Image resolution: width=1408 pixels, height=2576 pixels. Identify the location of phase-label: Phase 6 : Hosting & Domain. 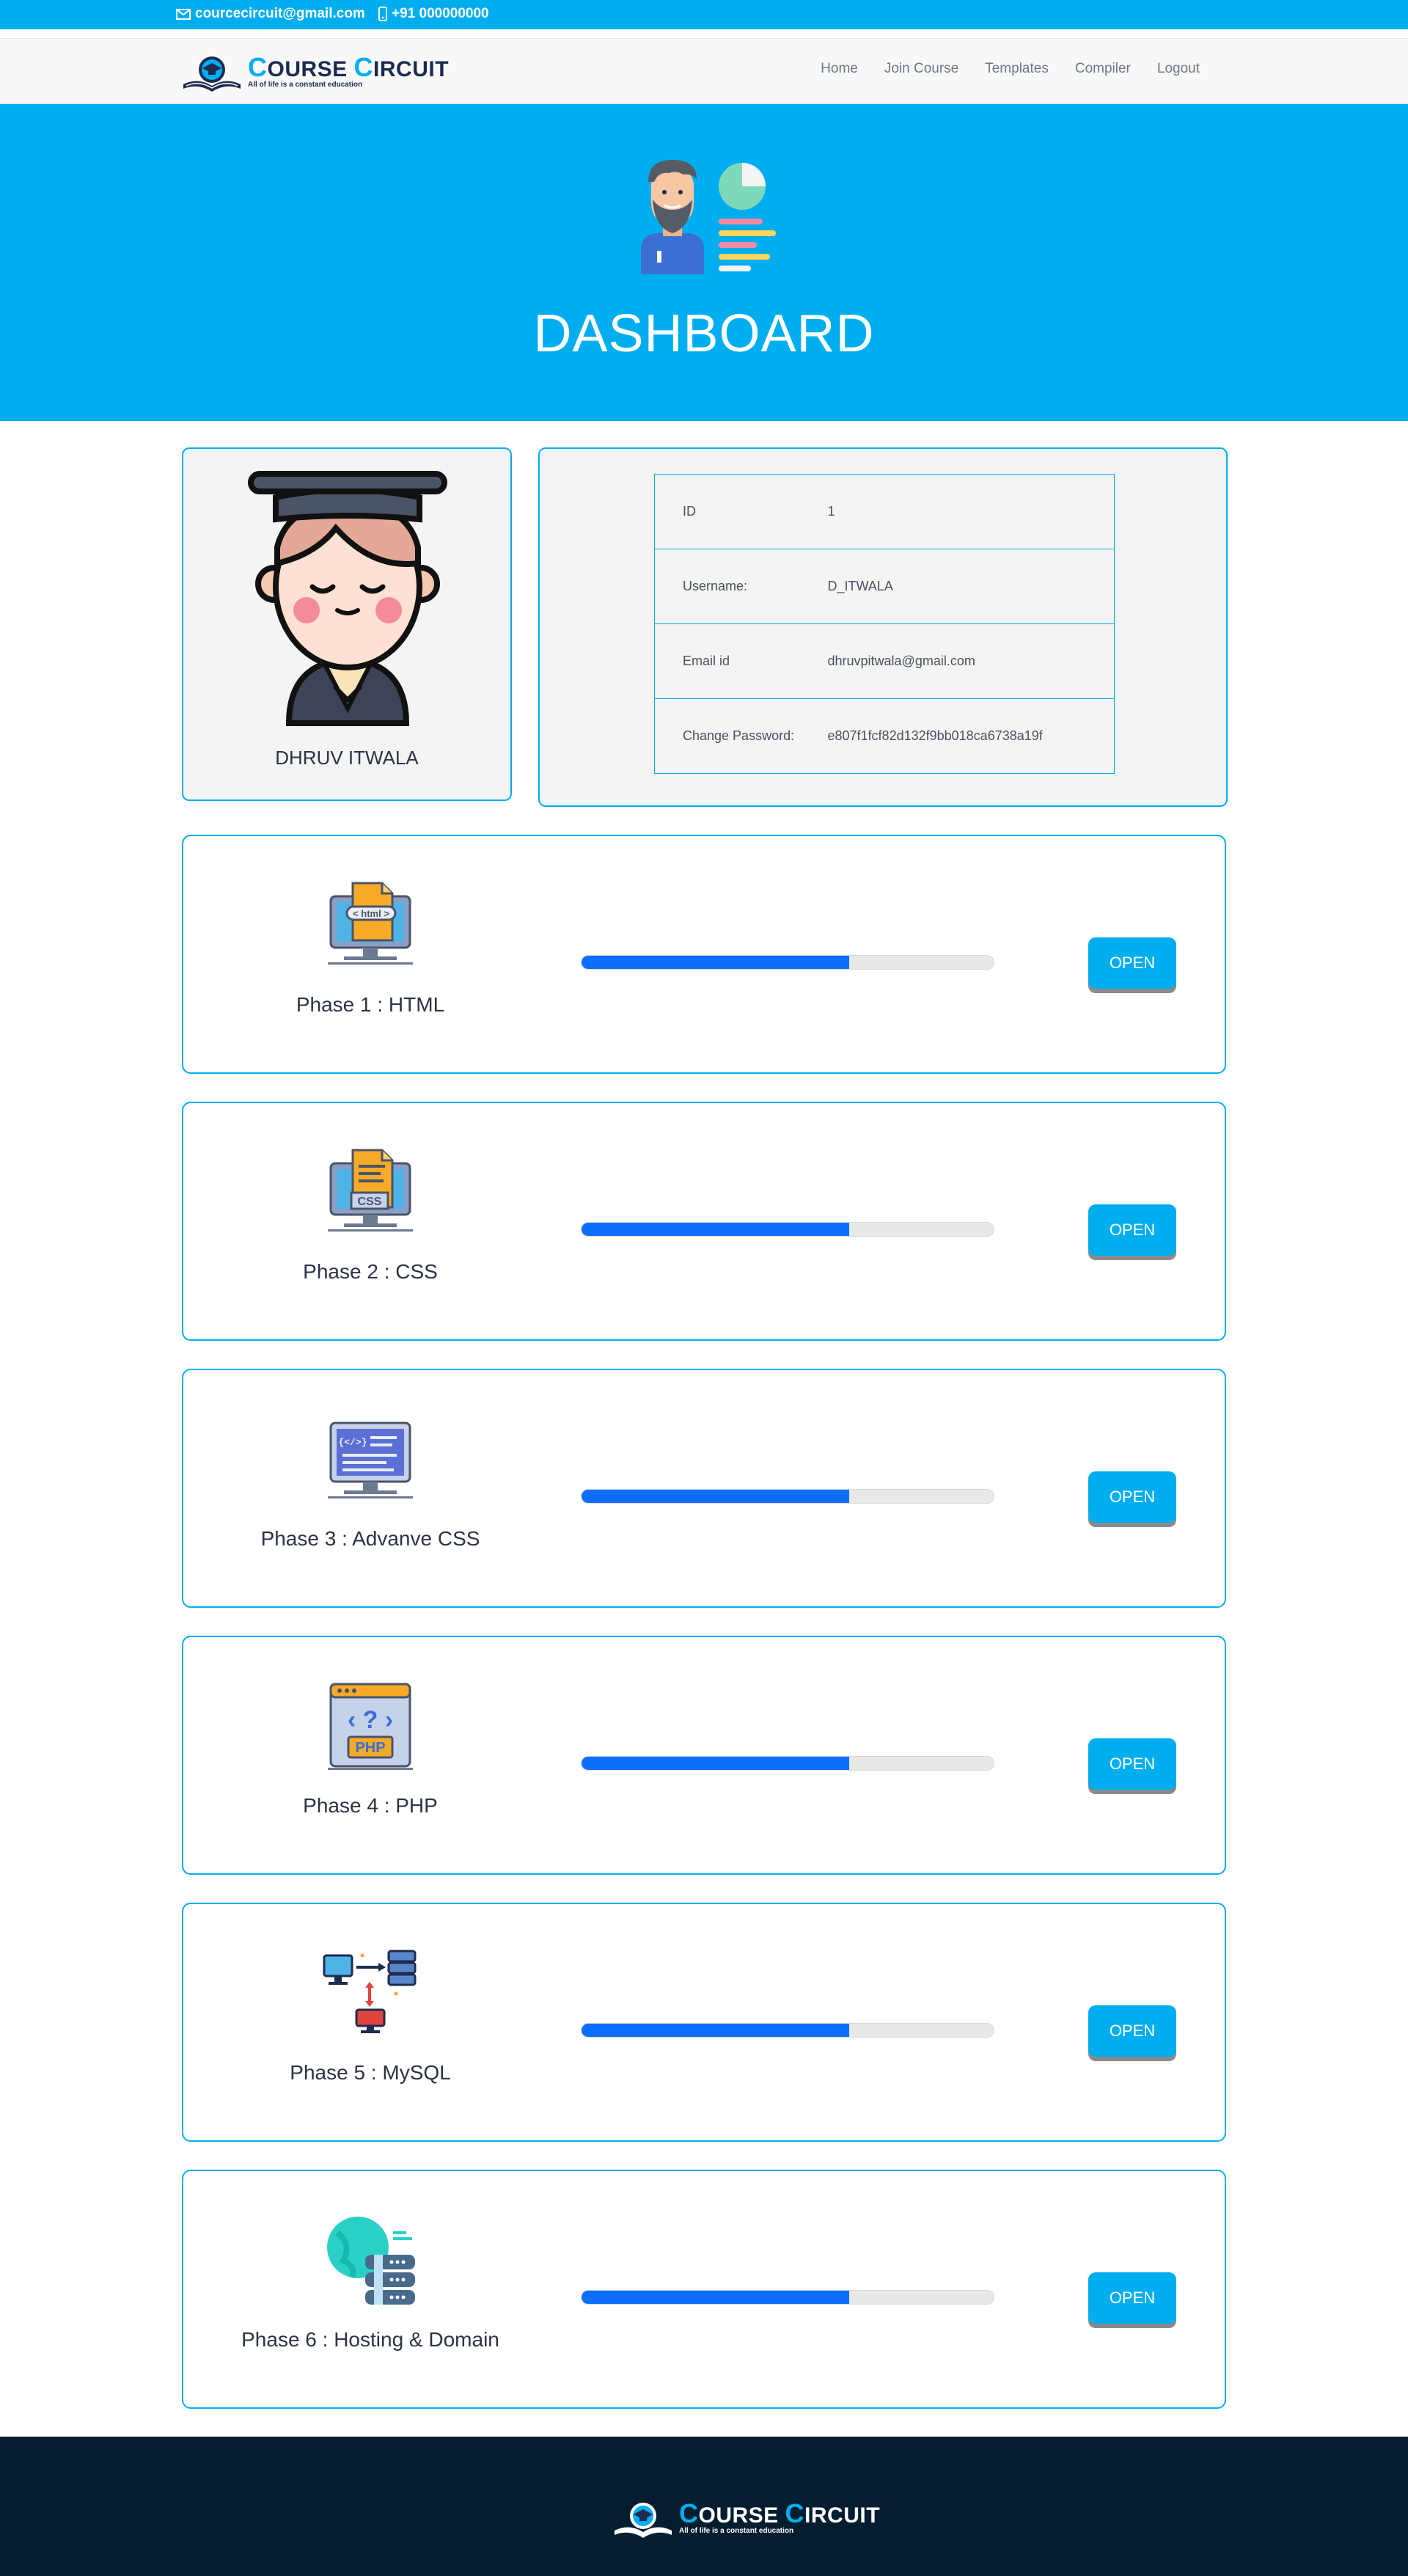
(370, 2339).